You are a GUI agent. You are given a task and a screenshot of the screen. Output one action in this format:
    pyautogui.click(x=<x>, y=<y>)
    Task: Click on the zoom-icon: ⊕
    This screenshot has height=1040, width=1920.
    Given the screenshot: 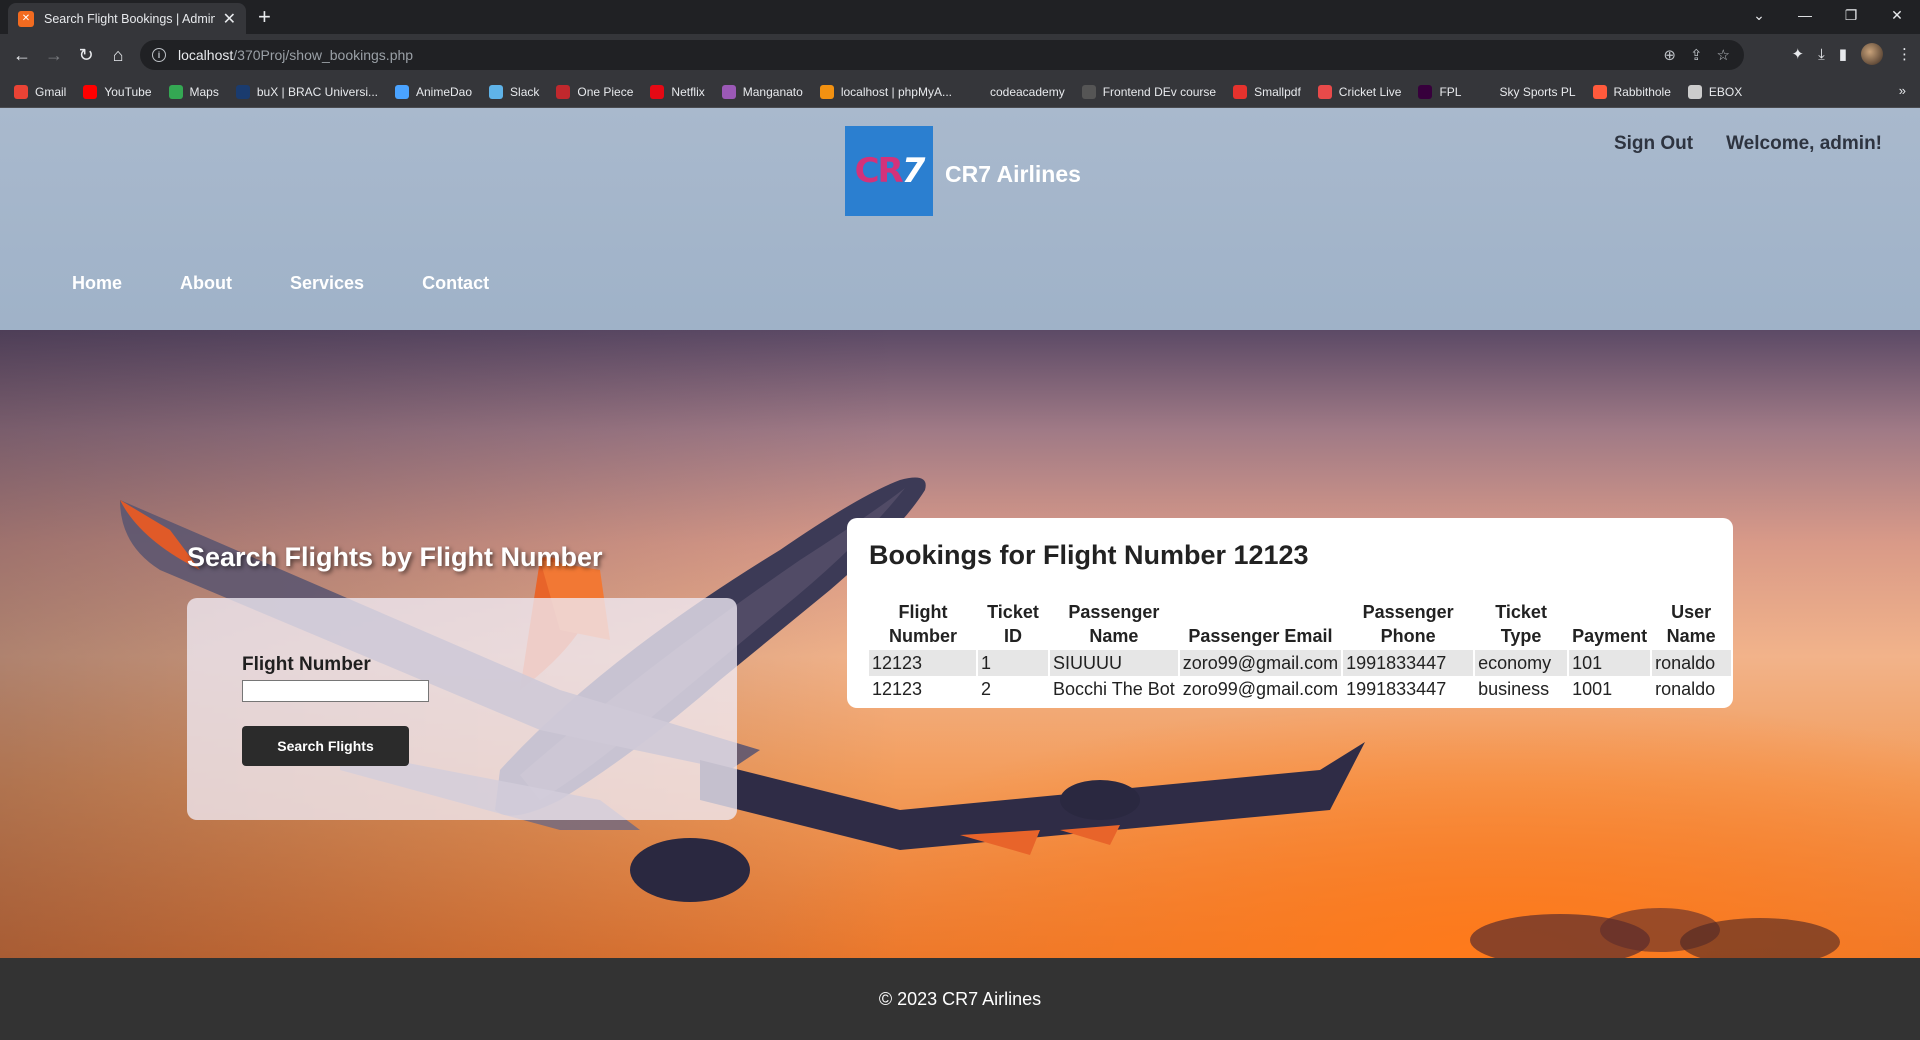 What is the action you would take?
    pyautogui.click(x=1669, y=55)
    